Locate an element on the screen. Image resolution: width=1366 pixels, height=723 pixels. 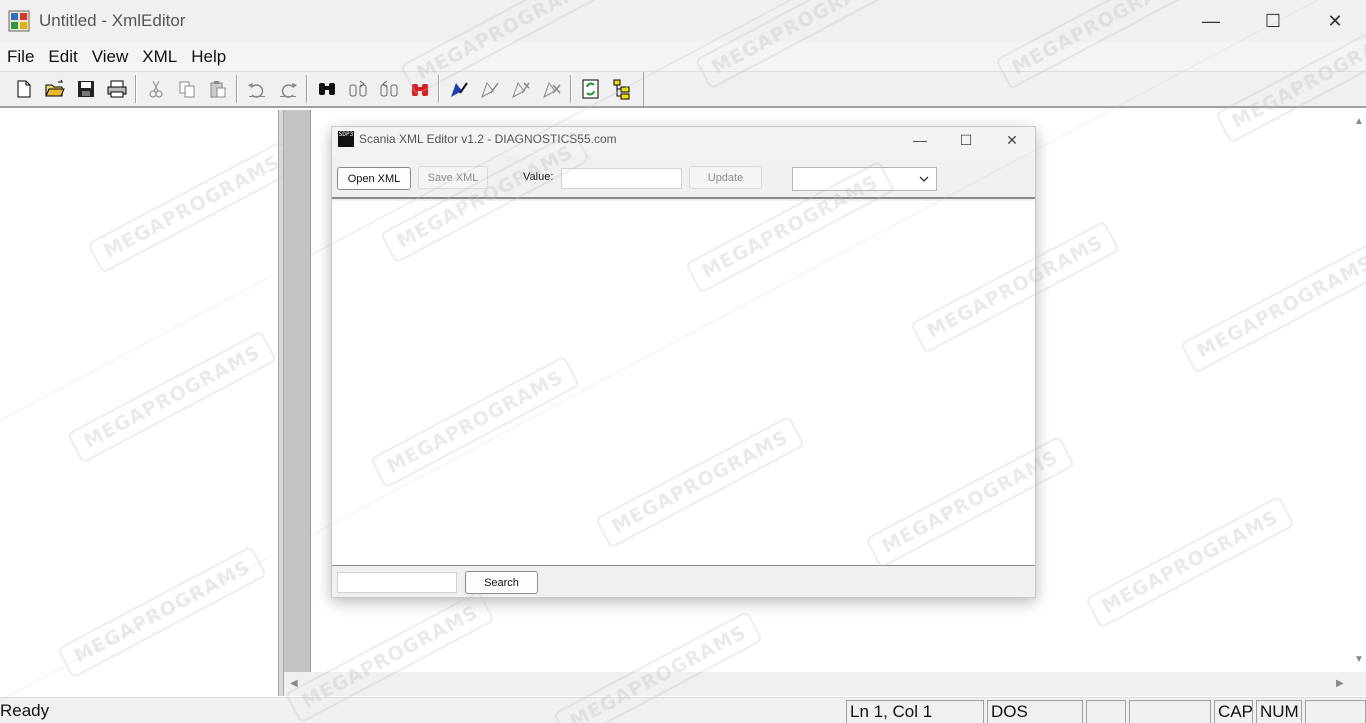
search-button: Search is located at coordinates (501, 582).